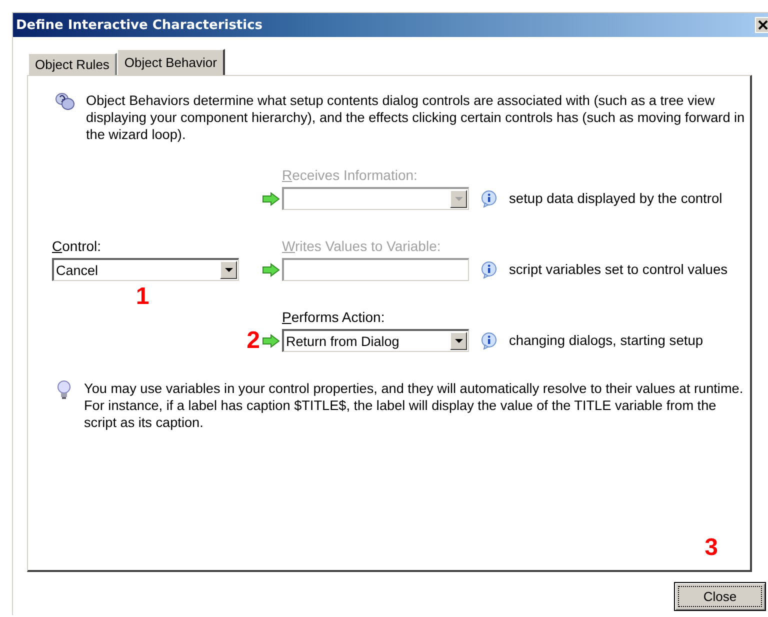 The height and width of the screenshot is (617, 768). I want to click on tab: Object Behavior, so click(171, 62).